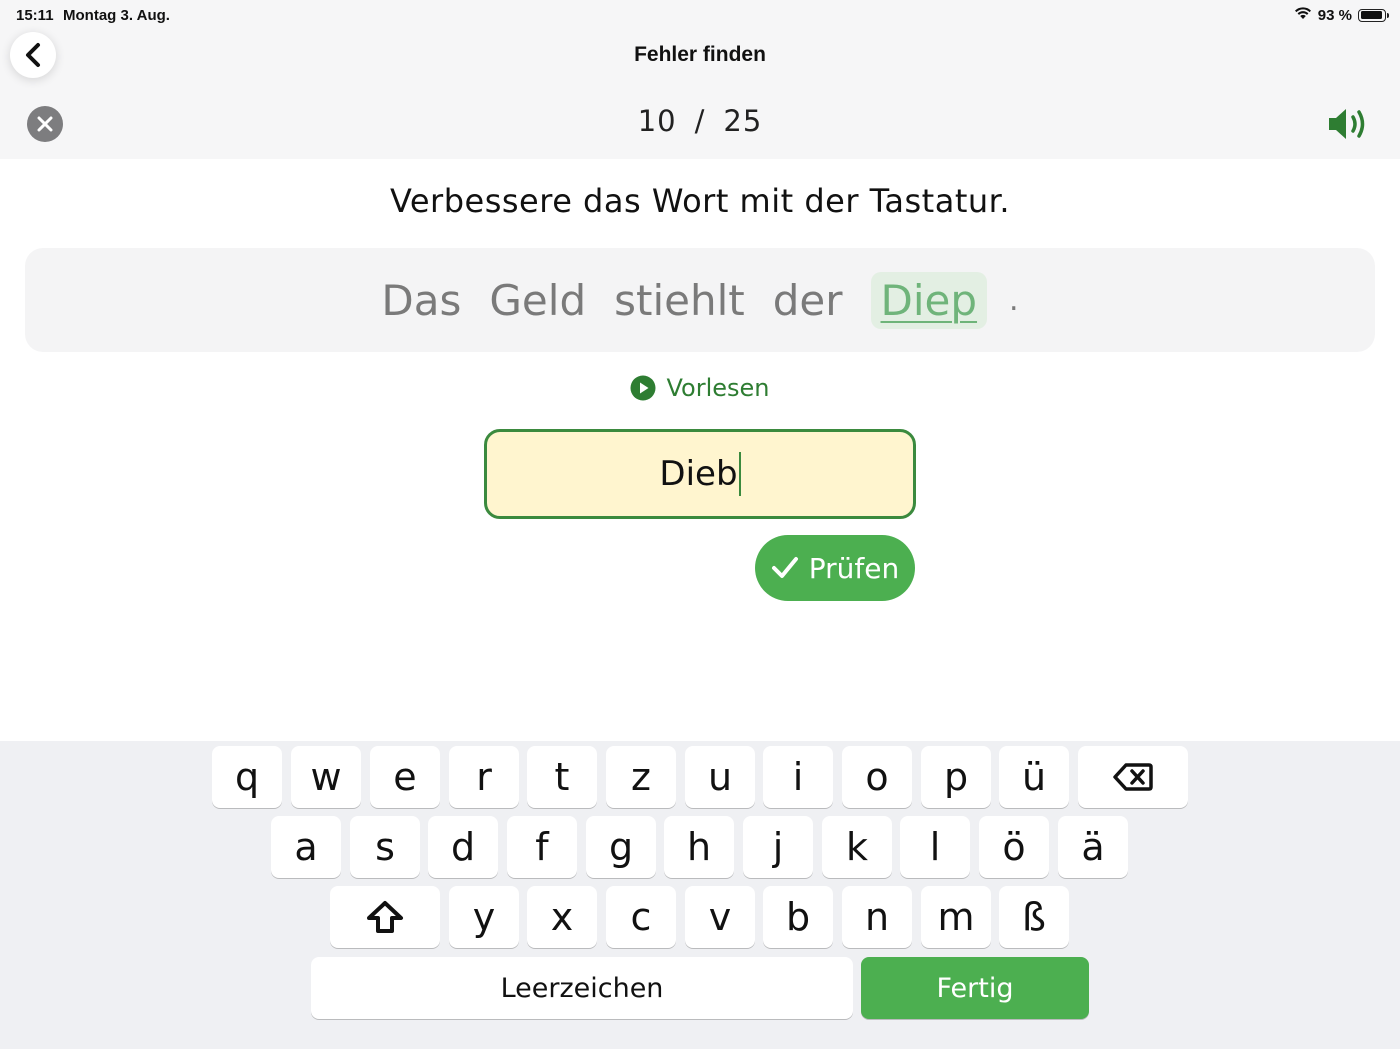  I want to click on key-m: m, so click(956, 917).